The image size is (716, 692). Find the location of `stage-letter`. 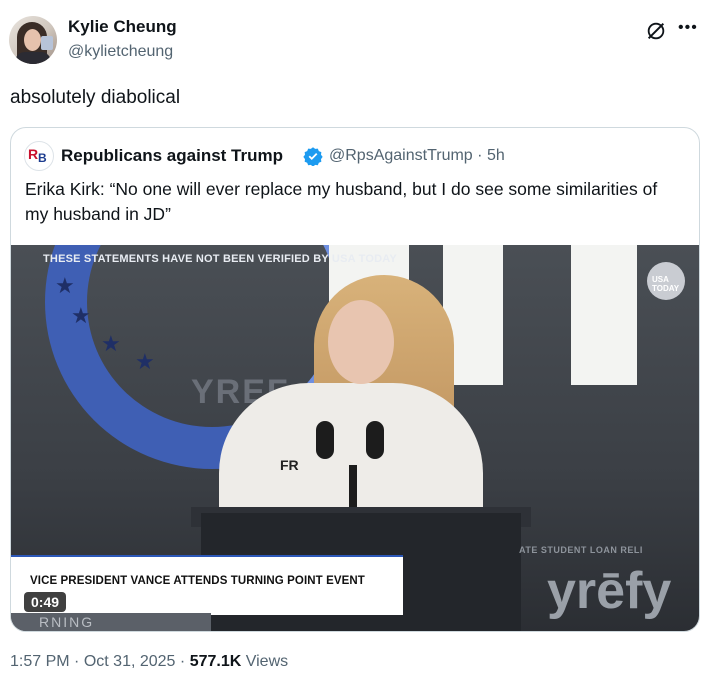

stage-letter is located at coordinates (604, 315).